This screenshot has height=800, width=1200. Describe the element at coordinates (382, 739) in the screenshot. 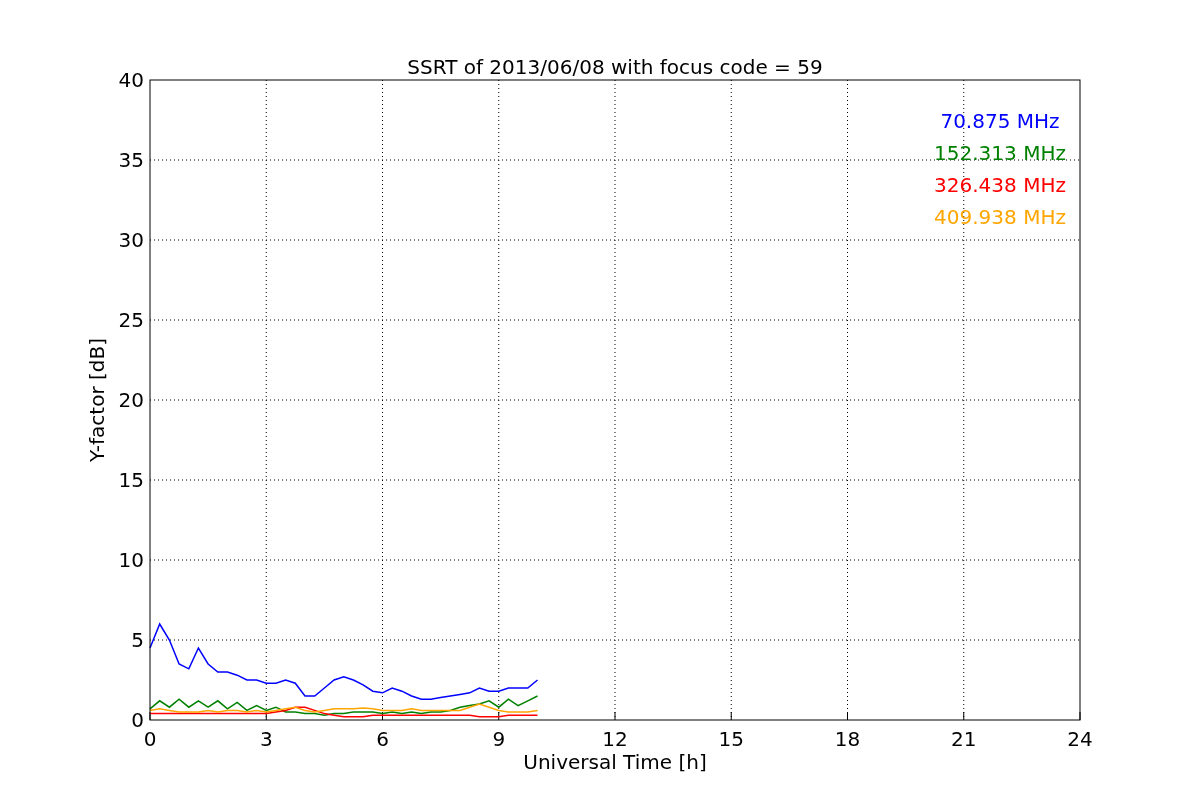

I see `x-tick-label: 6` at that location.